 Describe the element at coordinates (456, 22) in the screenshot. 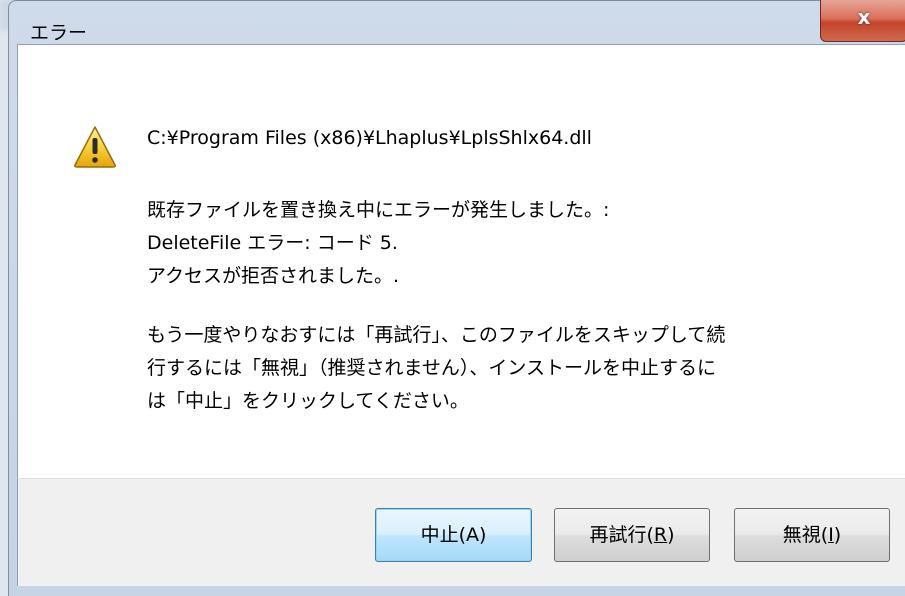

I see `title-bar: エラー x` at that location.